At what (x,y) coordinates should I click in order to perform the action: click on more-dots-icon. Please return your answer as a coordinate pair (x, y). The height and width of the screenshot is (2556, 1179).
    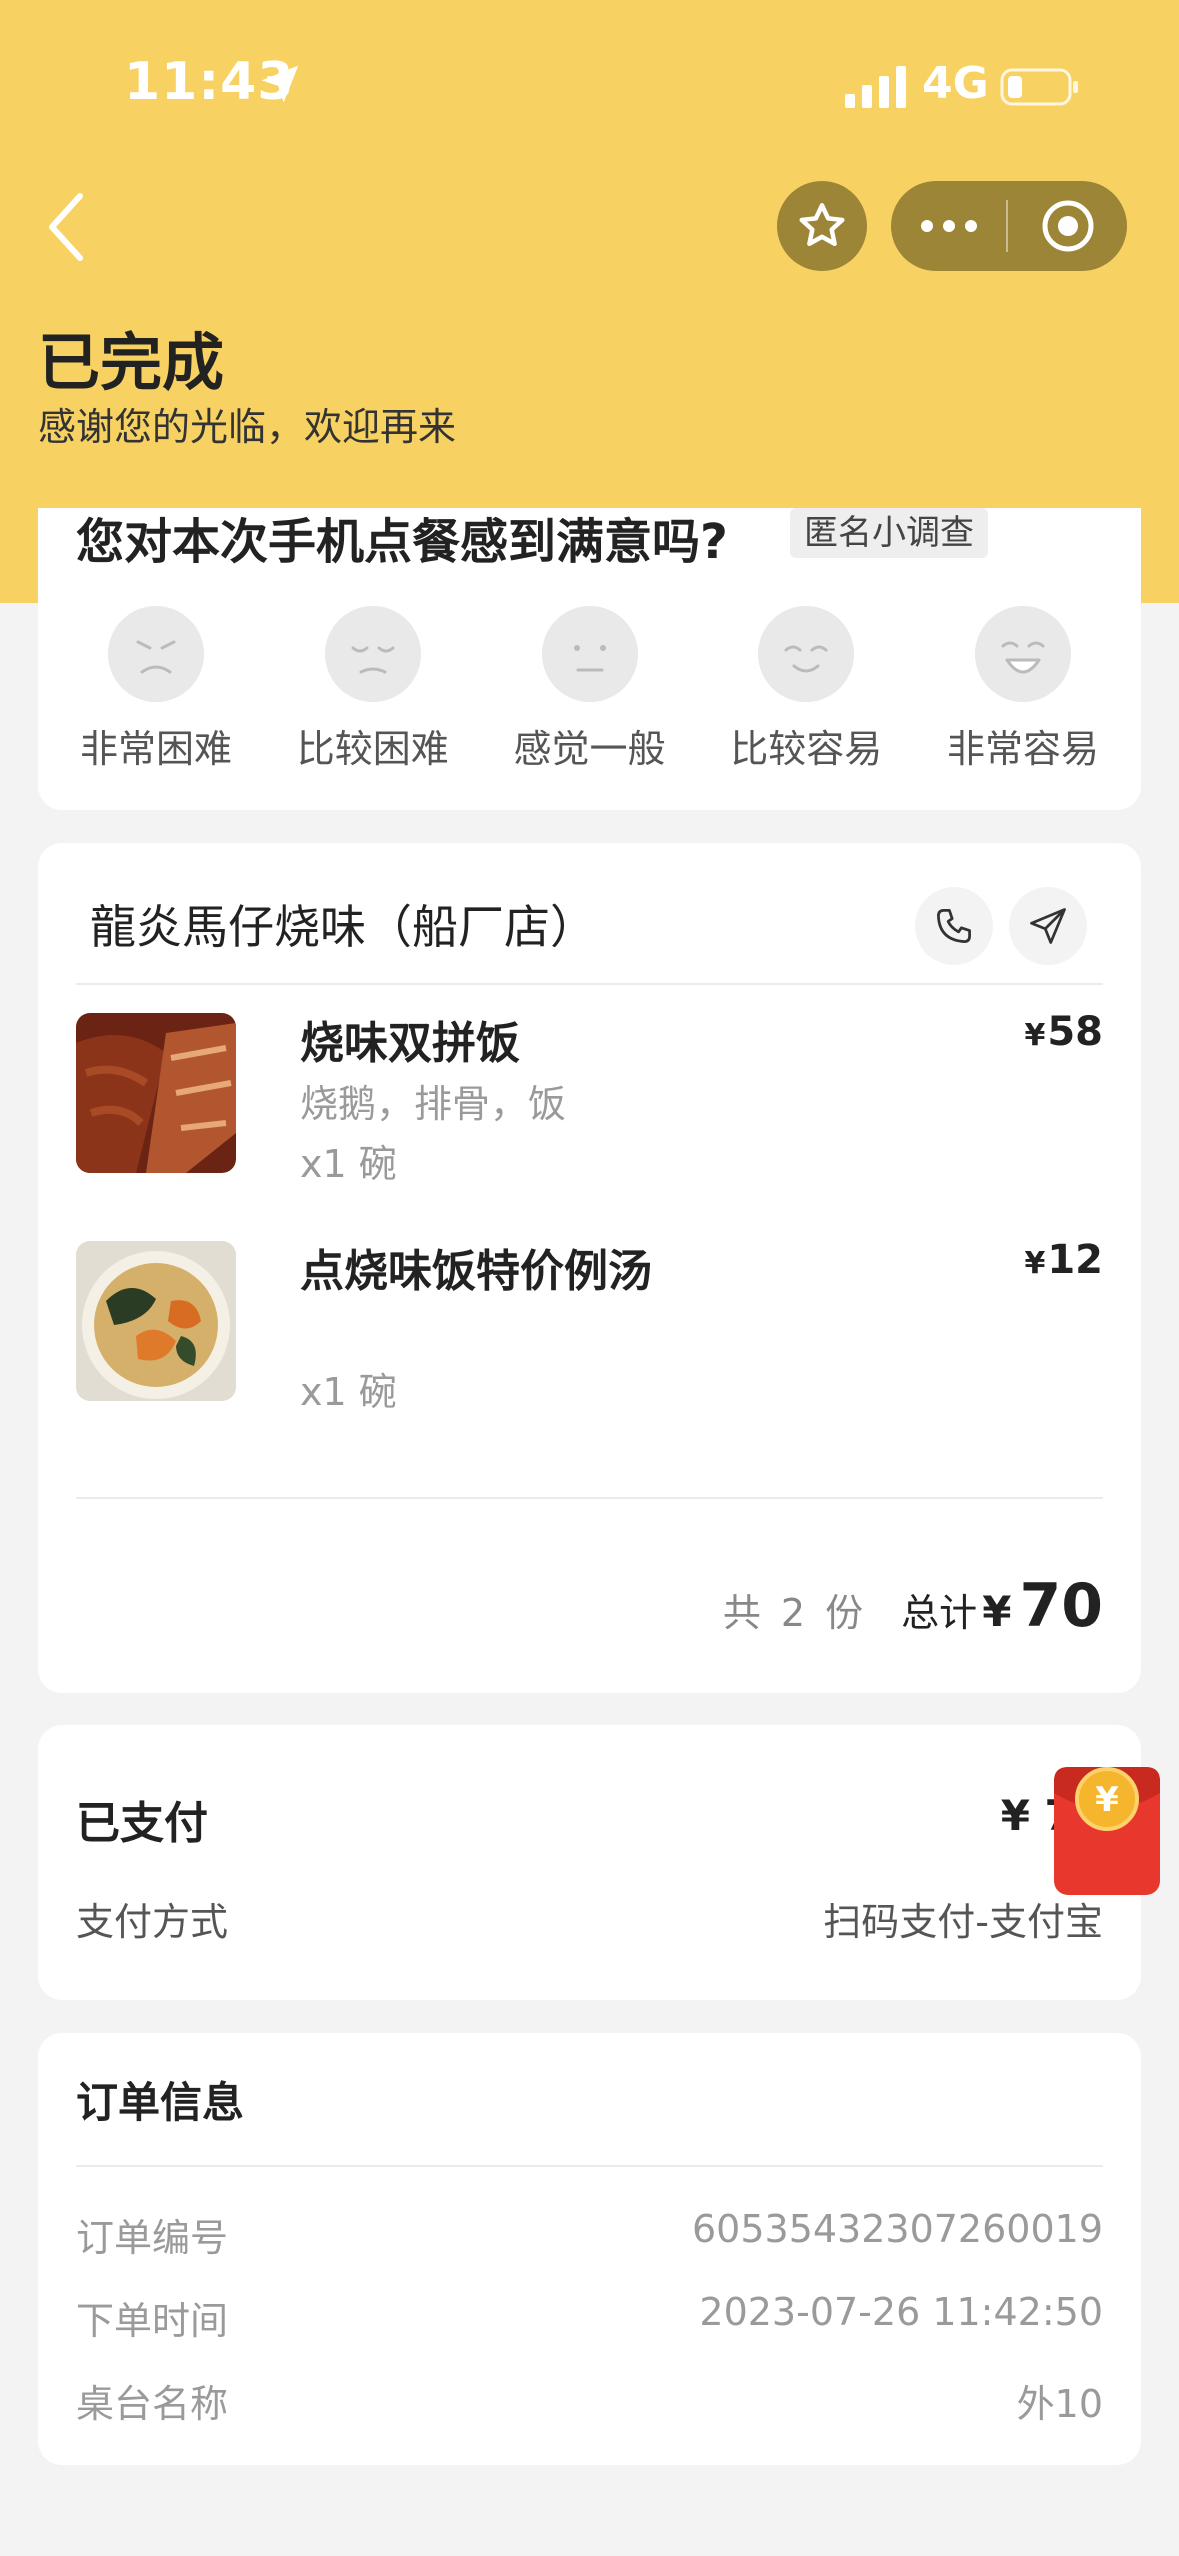
    Looking at the image, I should click on (948, 226).